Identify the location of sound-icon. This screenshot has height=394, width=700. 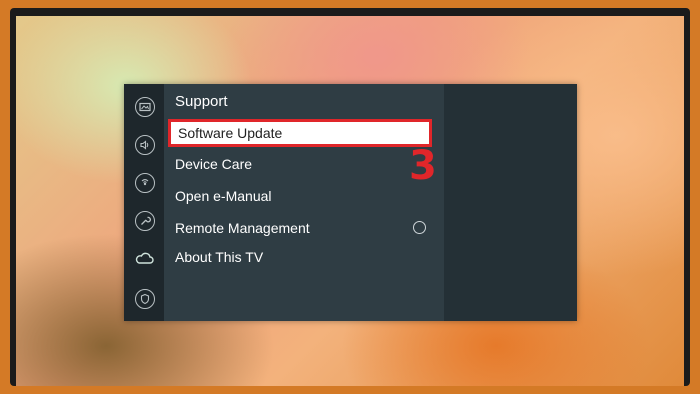
(145, 145).